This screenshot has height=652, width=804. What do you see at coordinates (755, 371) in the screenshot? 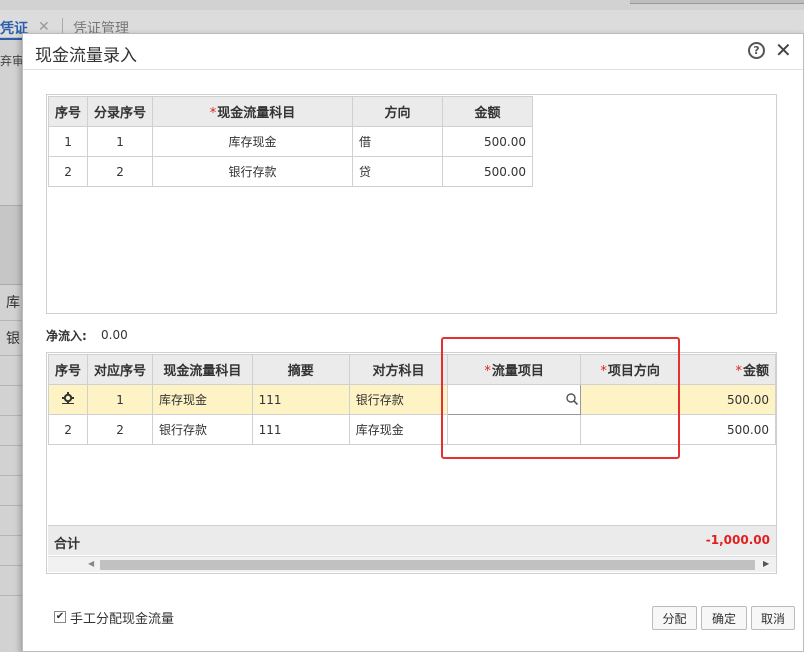
I see `column-header-label: 金额` at bounding box center [755, 371].